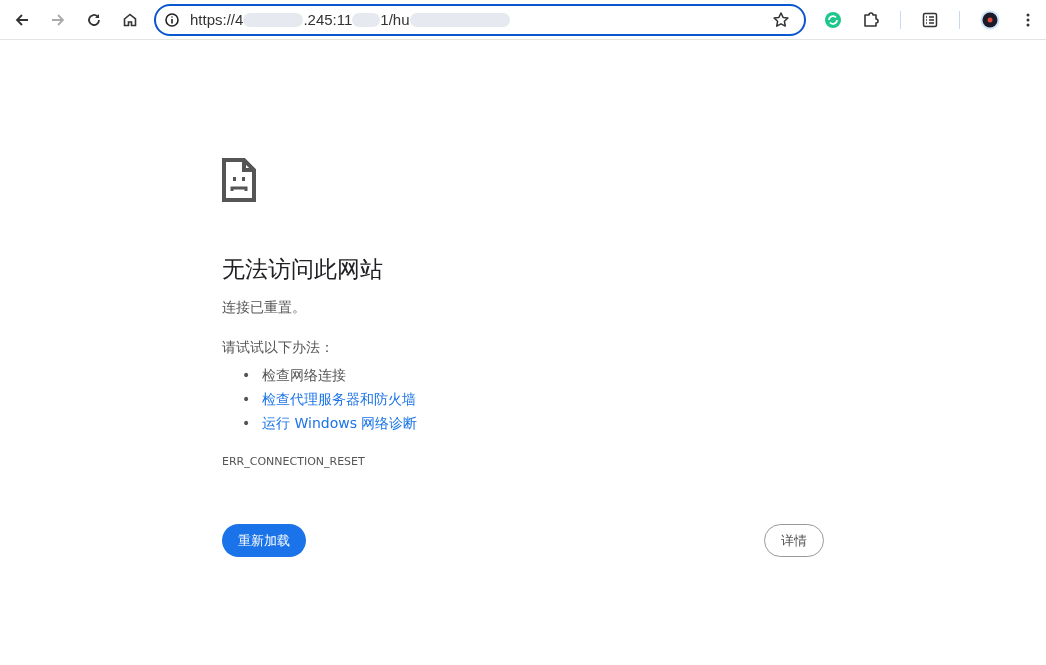 The height and width of the screenshot is (665, 1046). What do you see at coordinates (990, 19) in the screenshot?
I see `profile-avatar-icon` at bounding box center [990, 19].